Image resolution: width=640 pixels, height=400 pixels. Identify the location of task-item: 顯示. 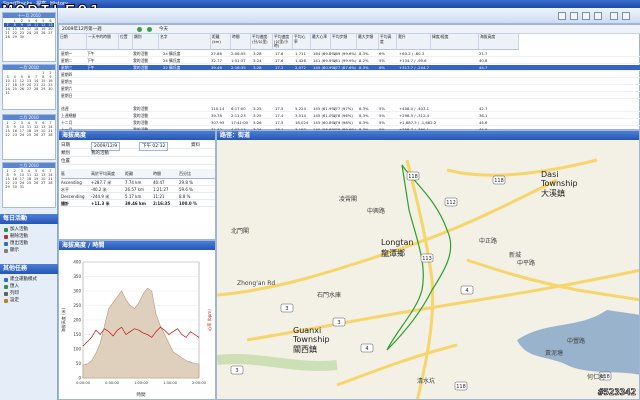
(11, 251).